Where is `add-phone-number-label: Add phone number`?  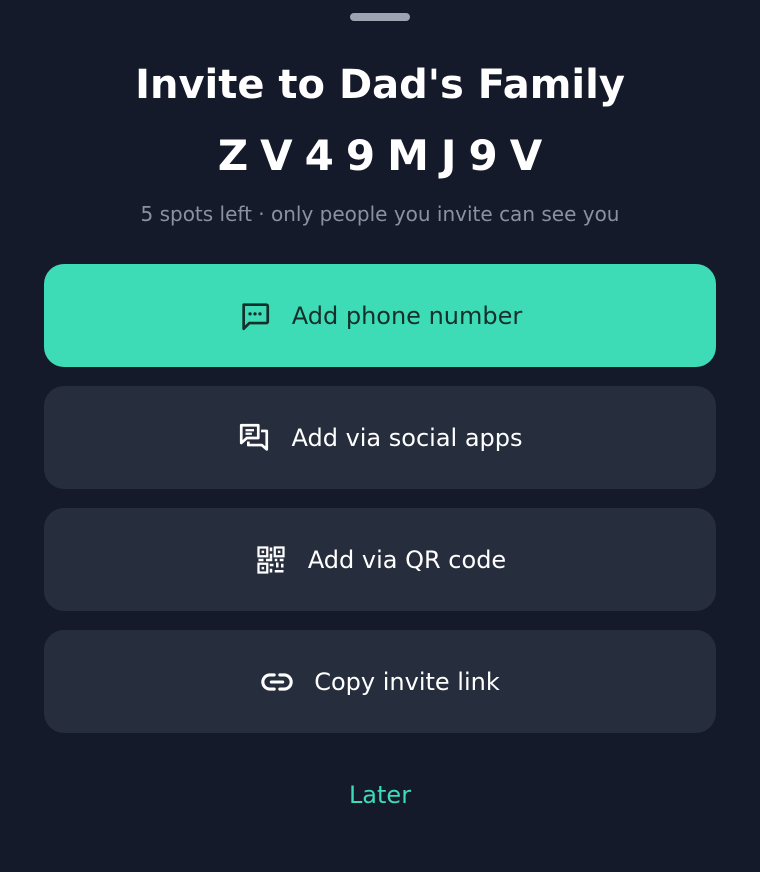 add-phone-number-label: Add phone number is located at coordinates (407, 315).